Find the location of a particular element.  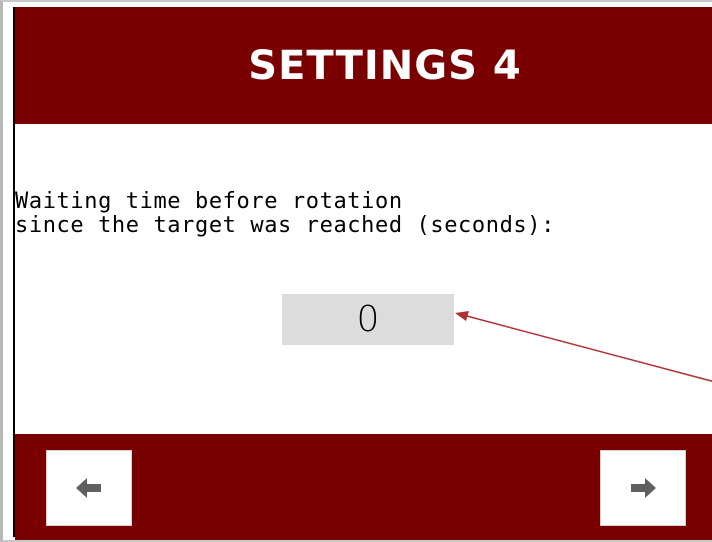

previous-page-button is located at coordinates (89, 488).